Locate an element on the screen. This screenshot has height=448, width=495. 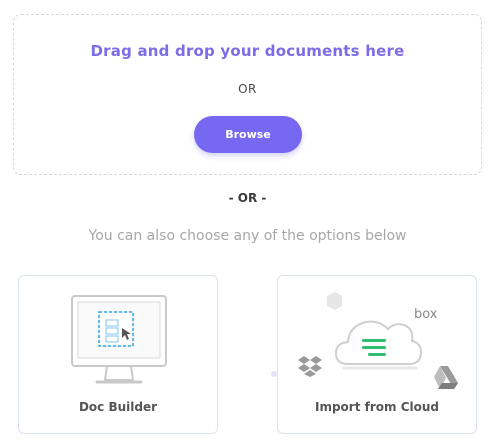
cloud-import-icon: box is located at coordinates (378, 340).